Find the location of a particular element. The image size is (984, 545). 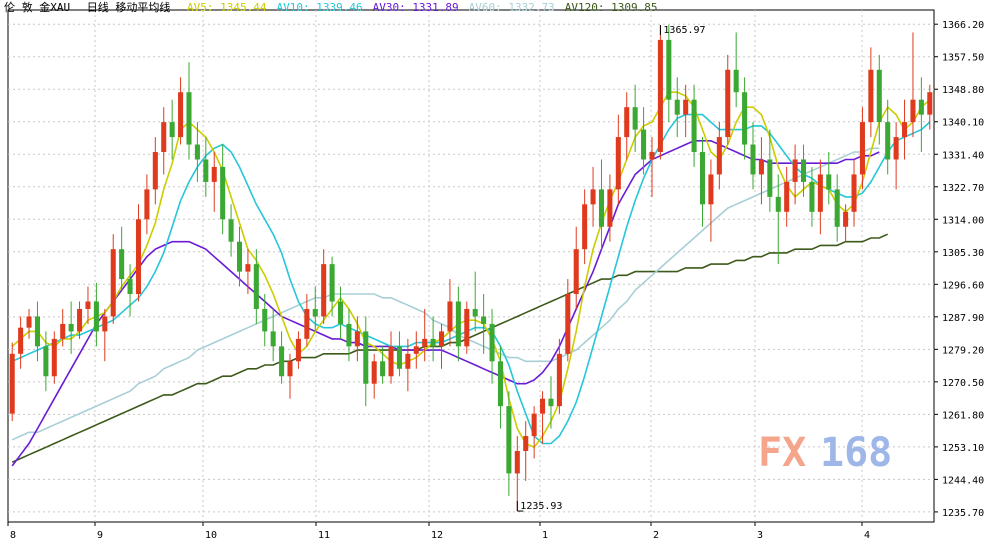

y-tick-label: 1270.50 is located at coordinates (963, 383).